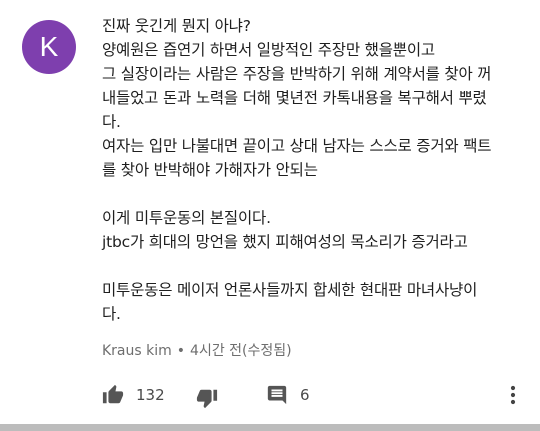 The width and height of the screenshot is (540, 431). What do you see at coordinates (285, 242) in the screenshot?
I see `comment-line: jtbc가 희대의 망언을 했지 피해여성의 목소리가 증거라고` at bounding box center [285, 242].